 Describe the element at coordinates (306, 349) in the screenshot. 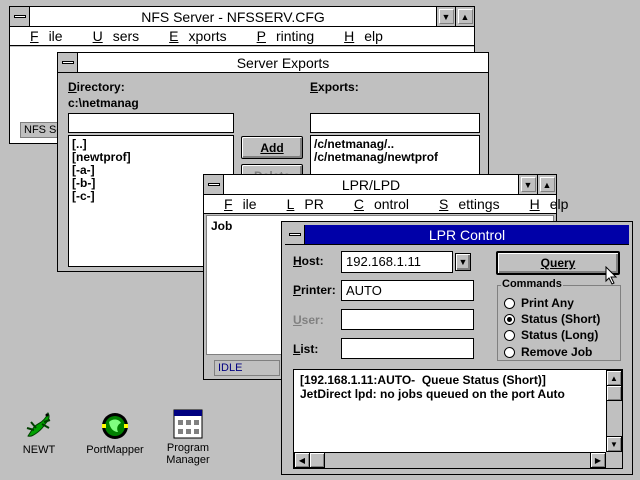

I see `list-label: List:` at that location.